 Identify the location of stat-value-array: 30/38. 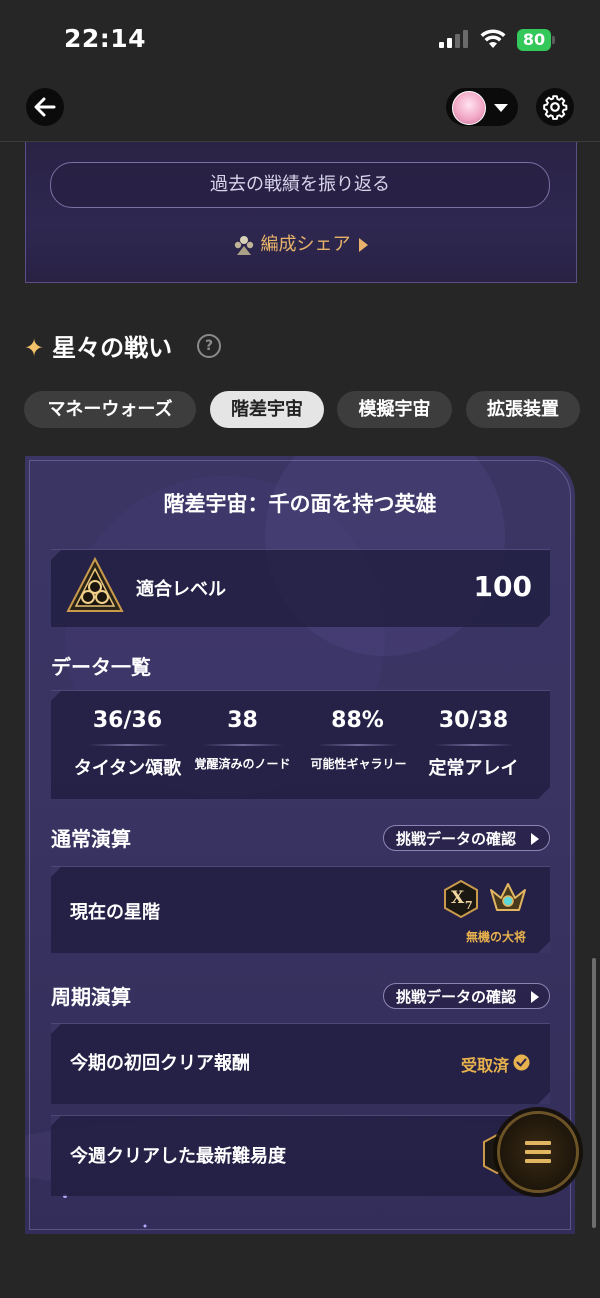
(473, 720).